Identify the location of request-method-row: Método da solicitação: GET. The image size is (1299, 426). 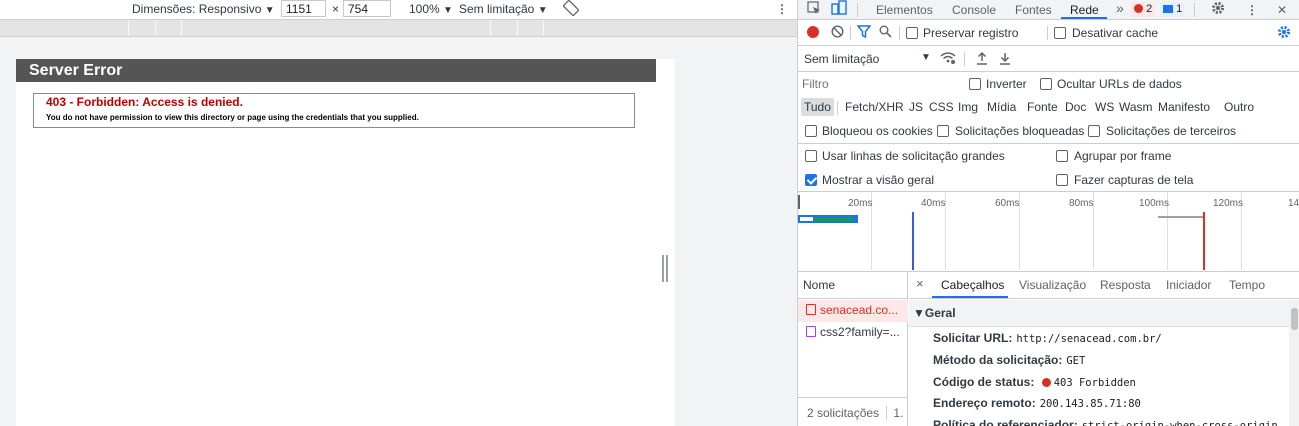
(1009, 360).